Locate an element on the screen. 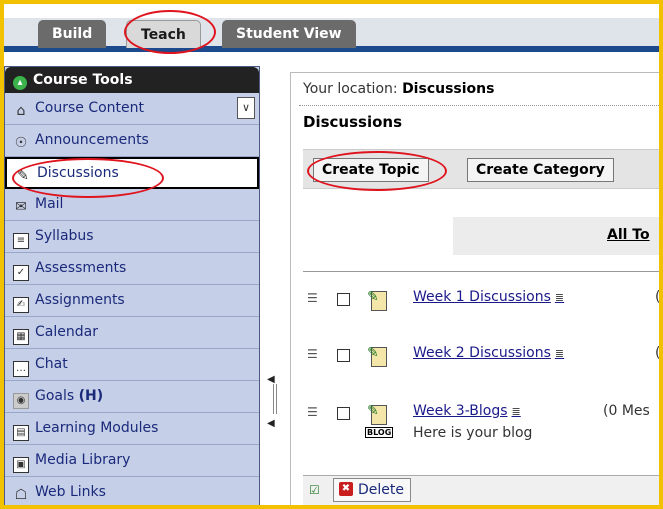  goals-icon: ◉ is located at coordinates (21, 401).